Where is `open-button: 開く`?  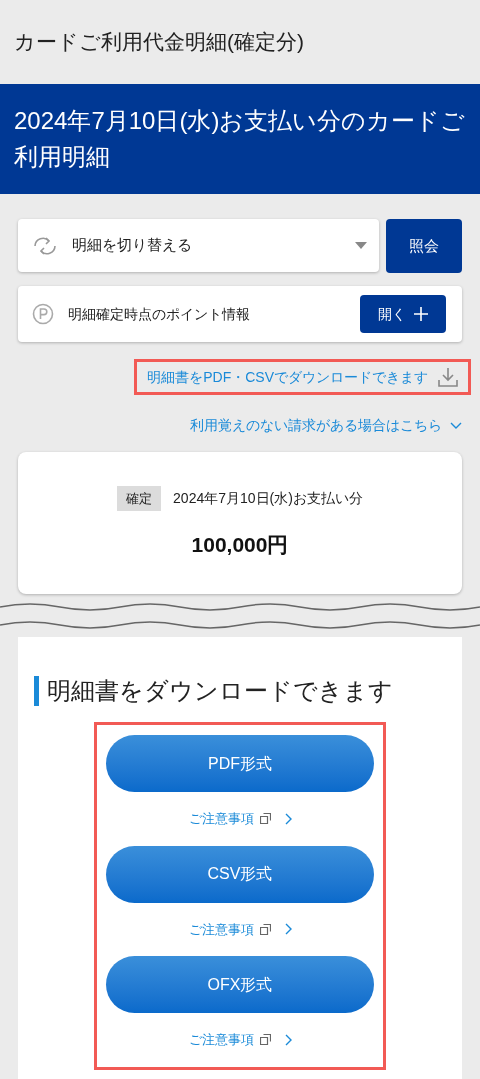 open-button: 開く is located at coordinates (403, 314).